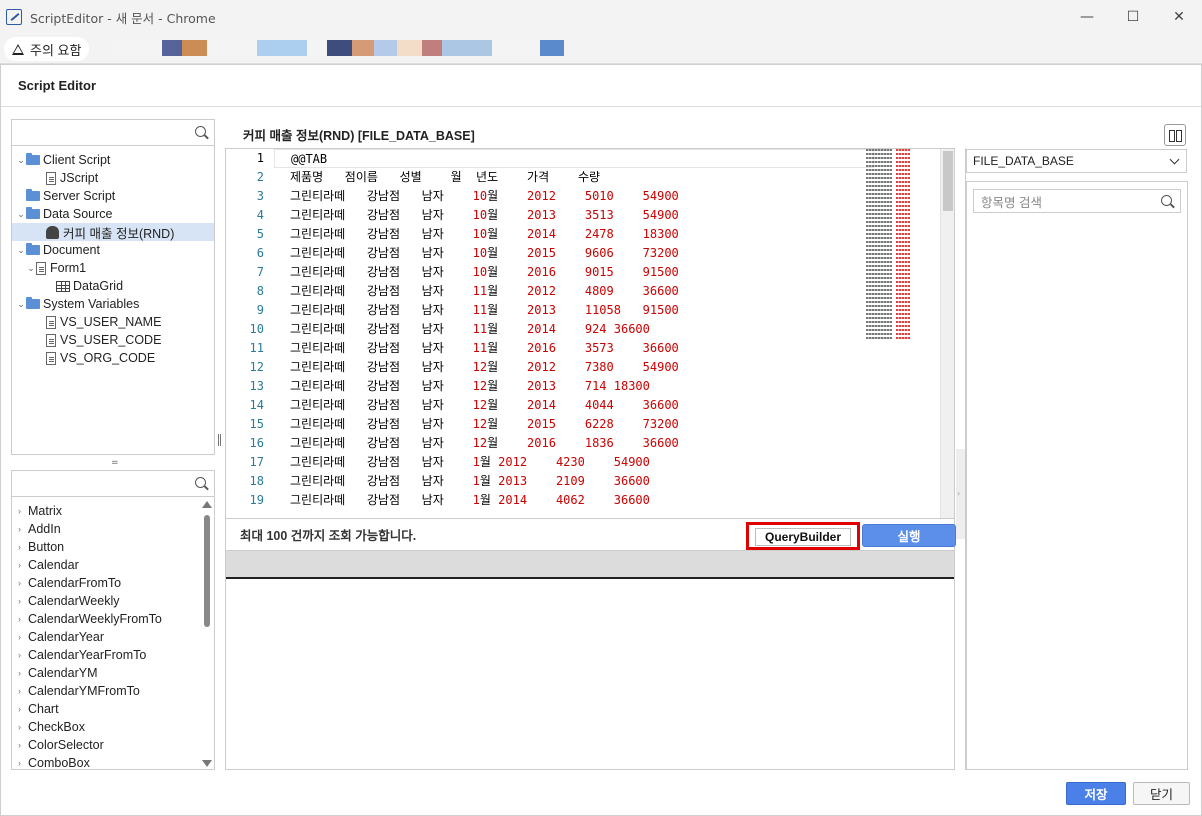  What do you see at coordinates (113, 601) in the screenshot?
I see `component-item: › CalendarWeekly` at bounding box center [113, 601].